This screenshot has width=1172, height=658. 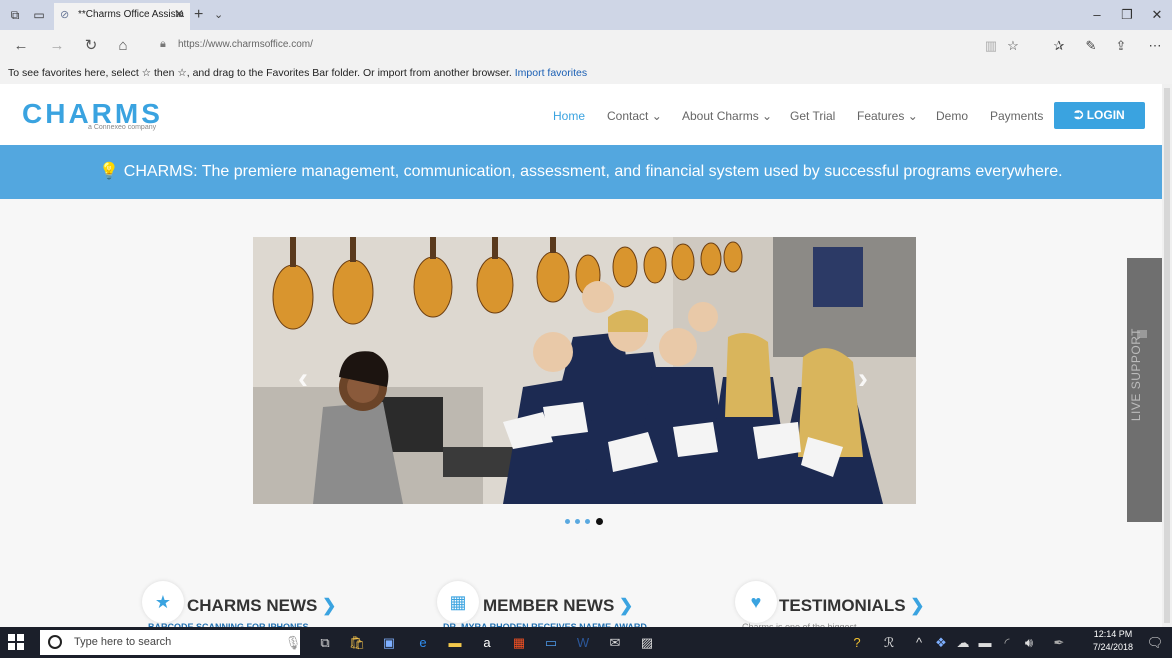 I want to click on clock-date: 7/24/2018, so click(x=1113, y=647).